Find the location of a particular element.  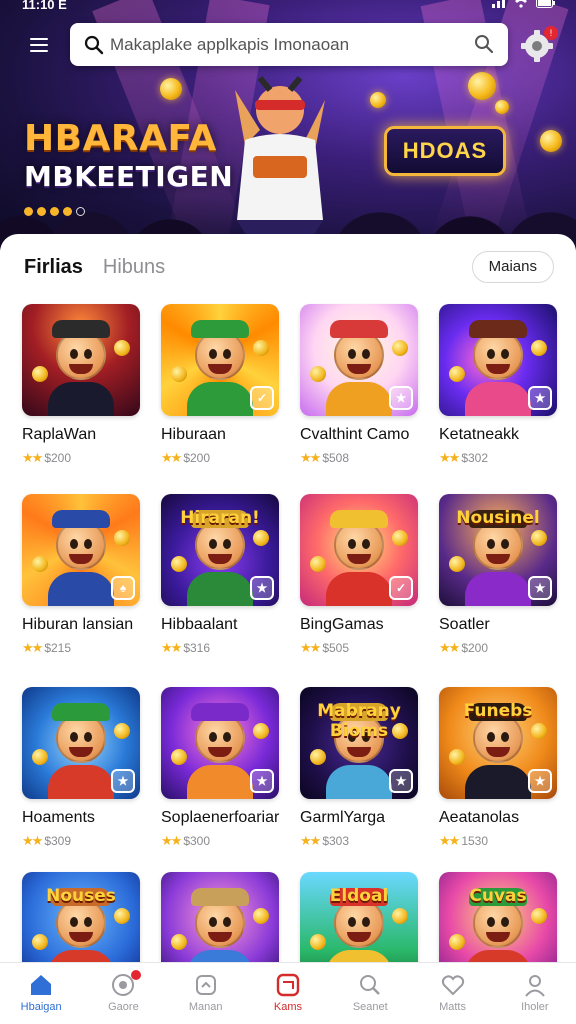

game-name: Hiburaan is located at coordinates (193, 434).